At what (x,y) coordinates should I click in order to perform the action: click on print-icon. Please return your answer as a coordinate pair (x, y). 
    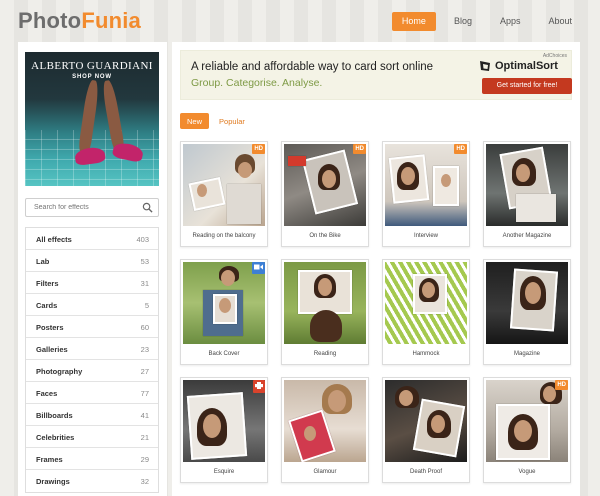
    Looking at the image, I should click on (259, 386).